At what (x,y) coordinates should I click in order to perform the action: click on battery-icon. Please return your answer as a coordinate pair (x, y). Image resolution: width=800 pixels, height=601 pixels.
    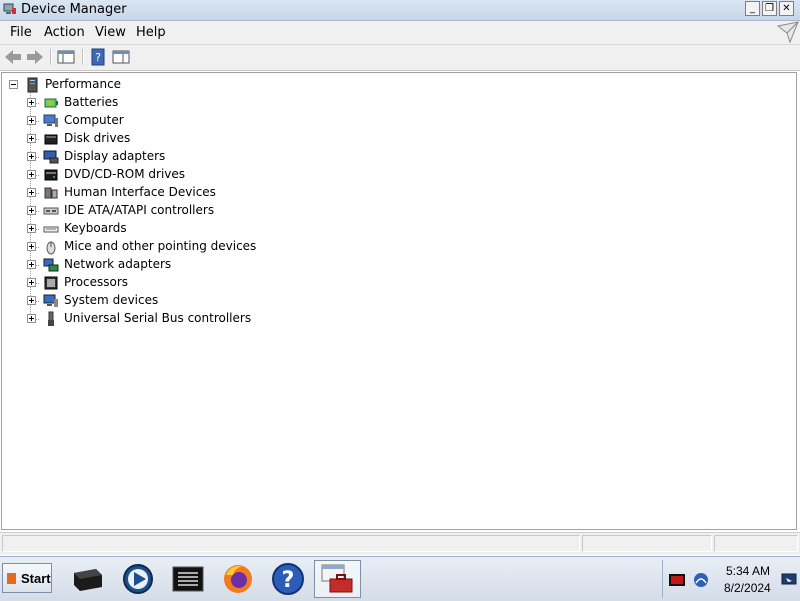
    Looking at the image, I should click on (51, 103).